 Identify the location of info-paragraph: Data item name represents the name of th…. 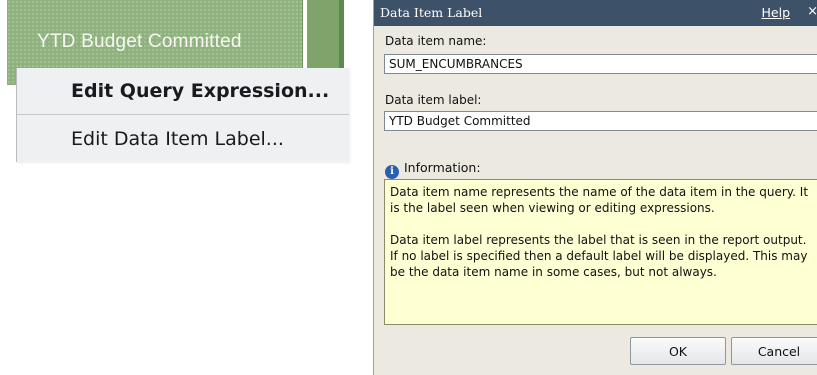
(599, 200).